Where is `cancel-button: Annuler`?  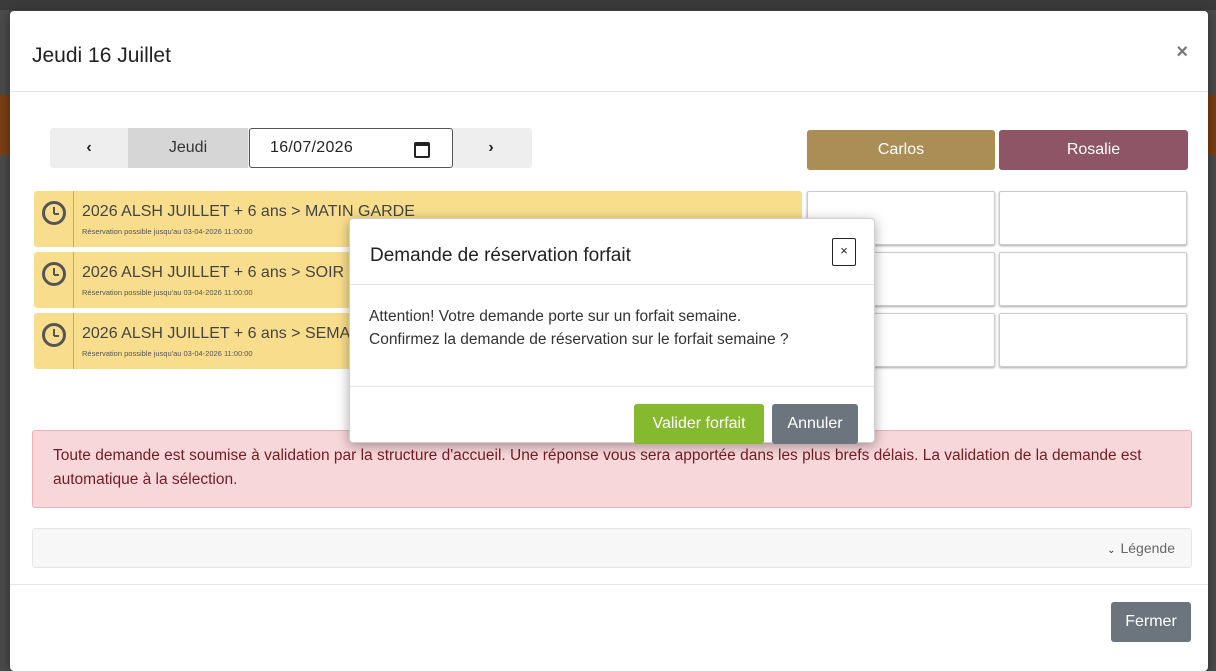
cancel-button: Annuler is located at coordinates (815, 424).